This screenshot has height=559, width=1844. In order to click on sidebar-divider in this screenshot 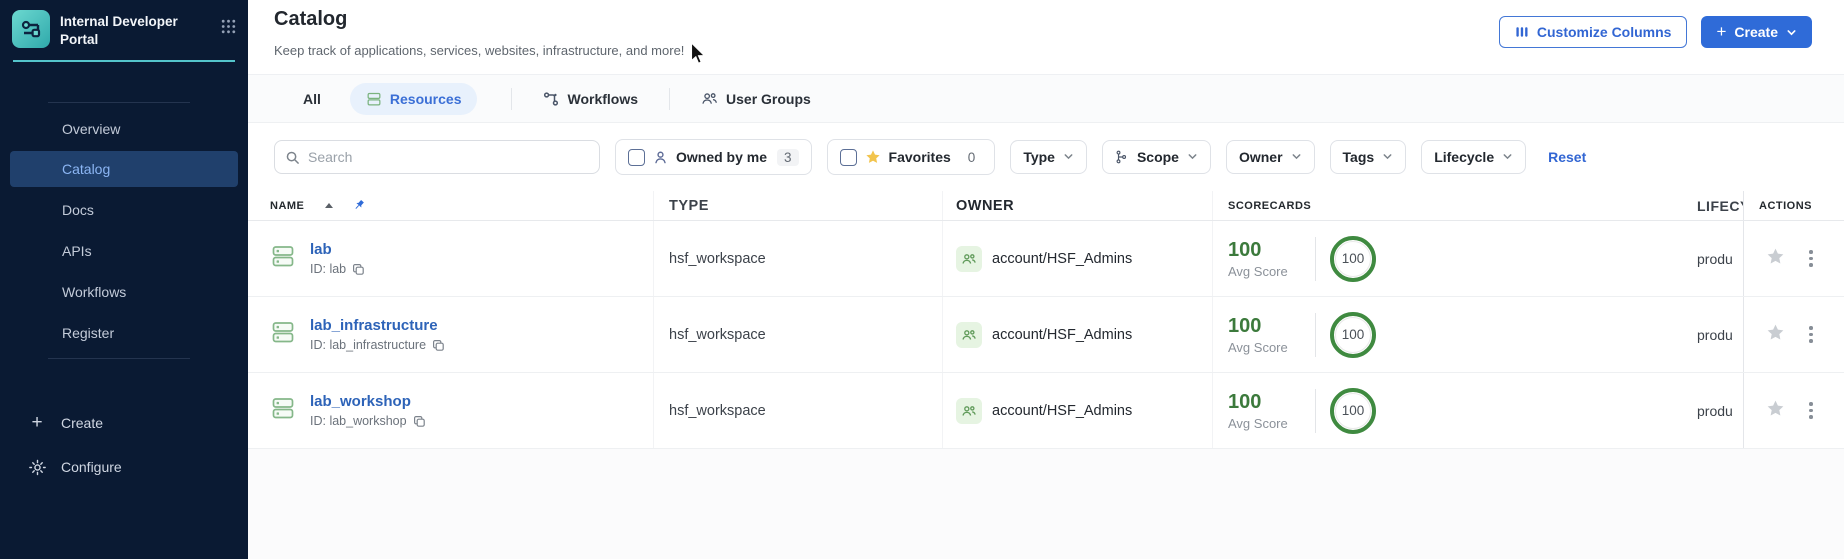, I will do `click(119, 359)`.